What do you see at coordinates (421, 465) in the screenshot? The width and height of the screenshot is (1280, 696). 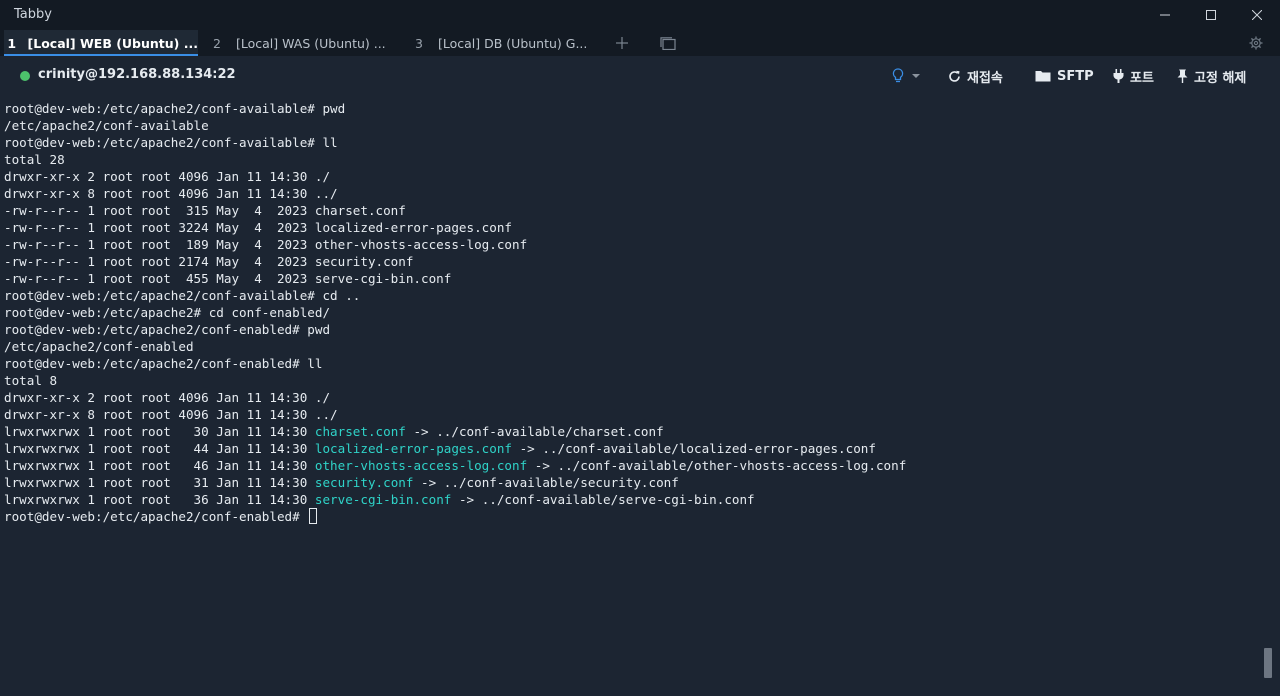 I see `symlink-name: other-vhosts-access-log.conf` at bounding box center [421, 465].